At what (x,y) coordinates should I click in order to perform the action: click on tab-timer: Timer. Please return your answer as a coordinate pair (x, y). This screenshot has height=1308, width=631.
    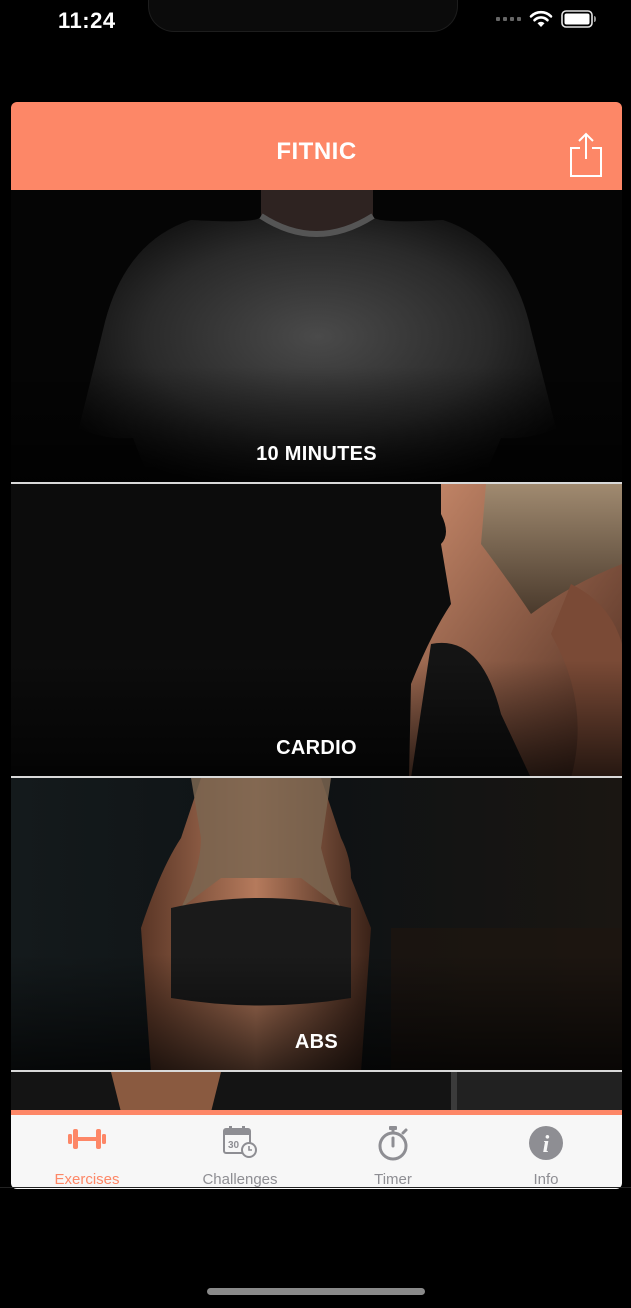
    Looking at the image, I should click on (393, 1152).